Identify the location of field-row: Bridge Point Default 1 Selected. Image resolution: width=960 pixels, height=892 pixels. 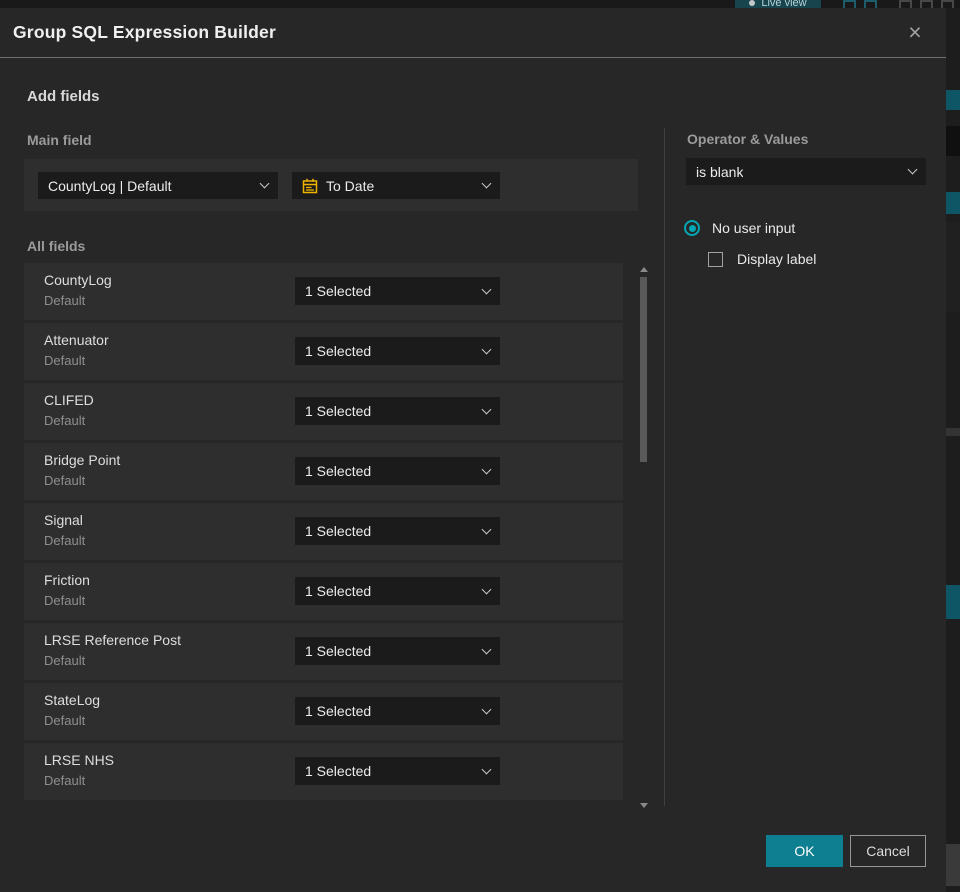
(323, 471).